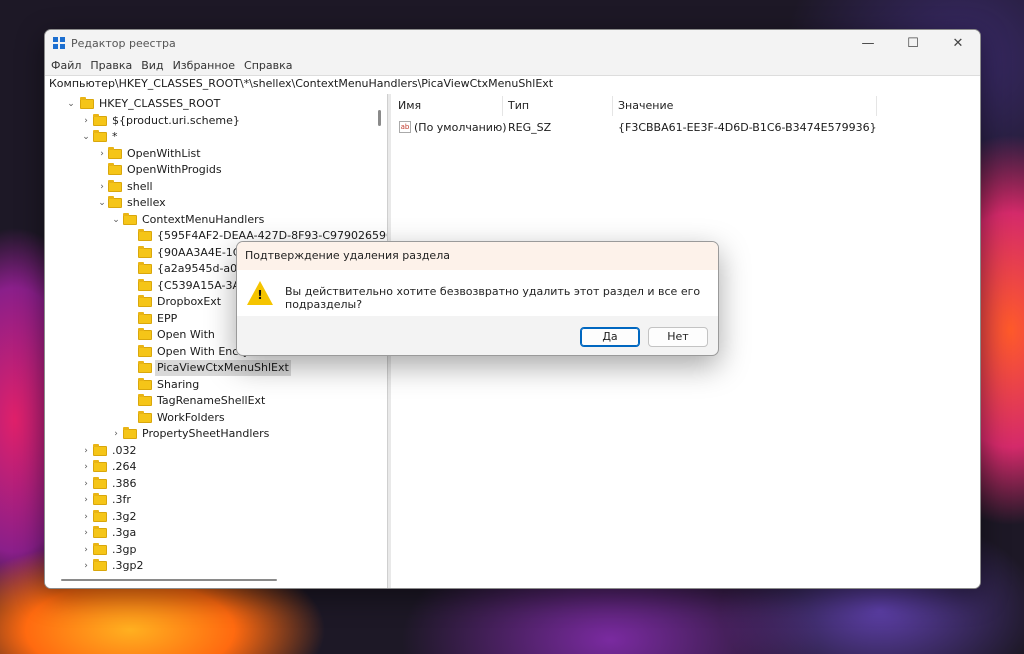 The height and width of the screenshot is (654, 1024). Describe the element at coordinates (215, 484) in the screenshot. I see `tree-node: › .386` at that location.